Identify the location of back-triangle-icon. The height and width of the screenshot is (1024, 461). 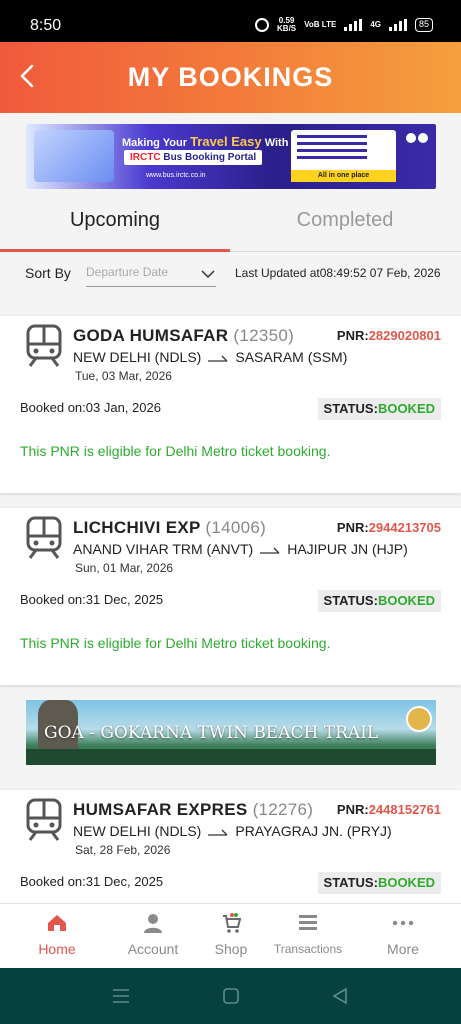
(340, 996).